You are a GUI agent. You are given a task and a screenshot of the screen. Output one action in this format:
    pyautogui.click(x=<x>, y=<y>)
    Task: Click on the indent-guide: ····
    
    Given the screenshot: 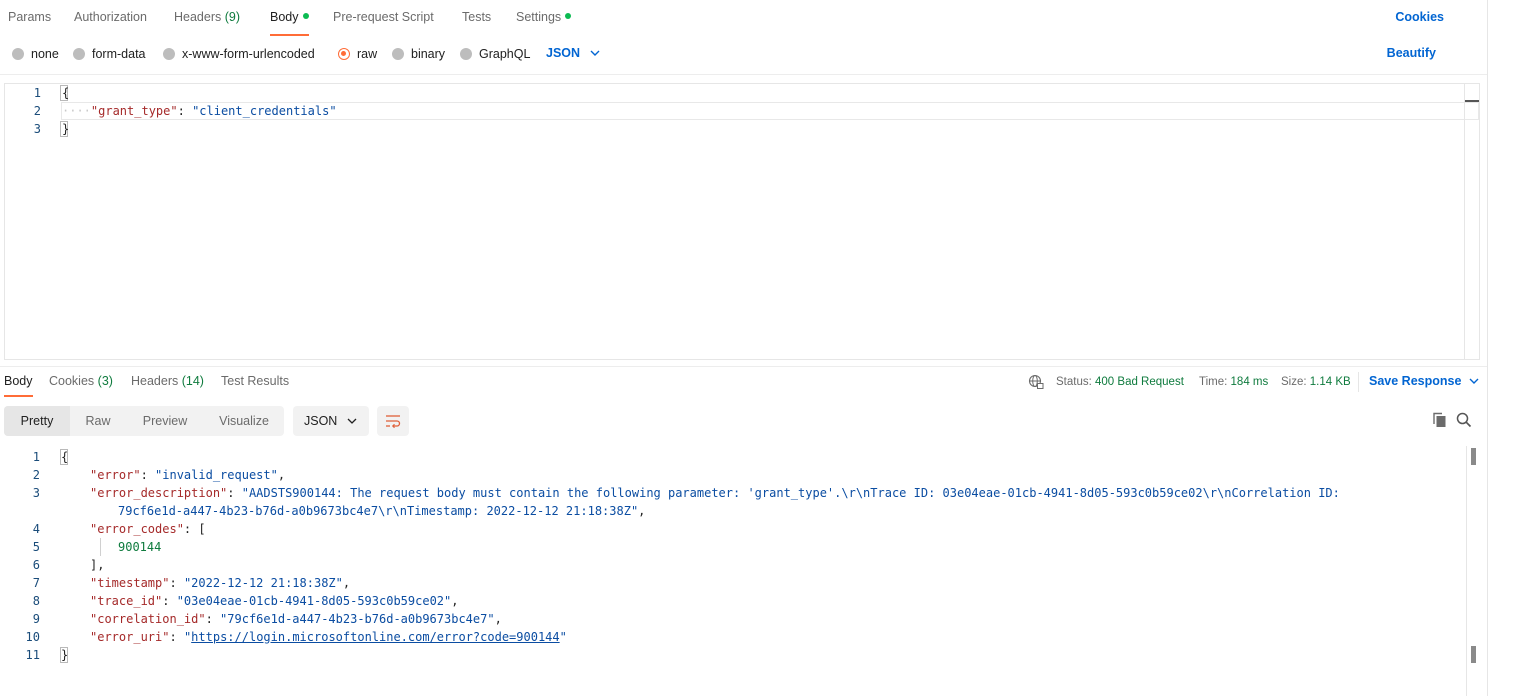 What is the action you would take?
    pyautogui.click(x=76, y=111)
    